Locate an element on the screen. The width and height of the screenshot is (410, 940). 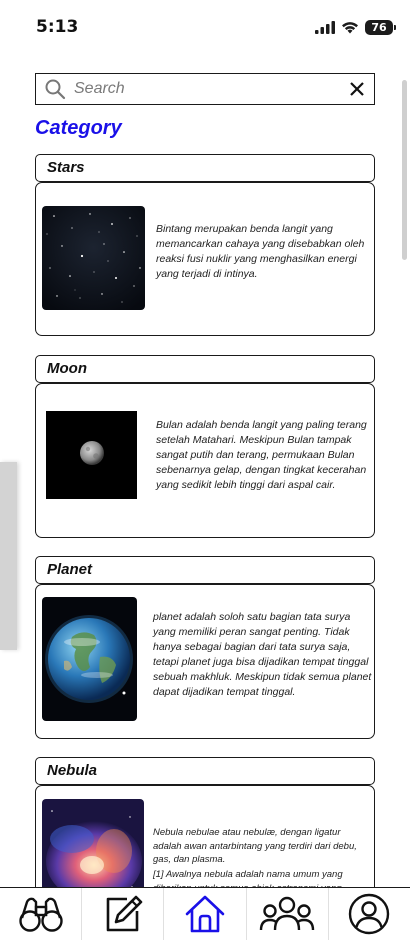
home-icon is located at coordinates (205, 914).